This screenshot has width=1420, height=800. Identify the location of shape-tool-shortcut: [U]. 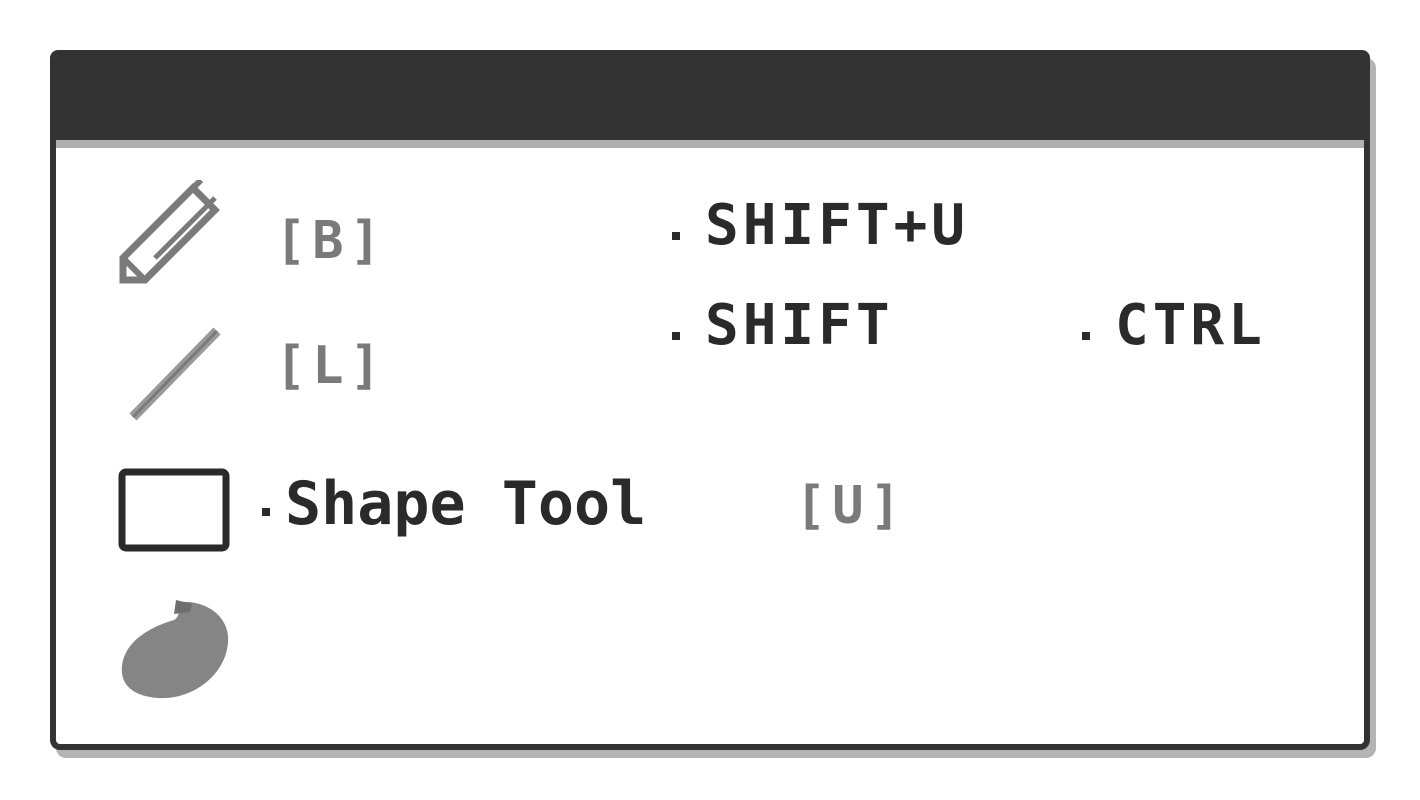
(851, 506).